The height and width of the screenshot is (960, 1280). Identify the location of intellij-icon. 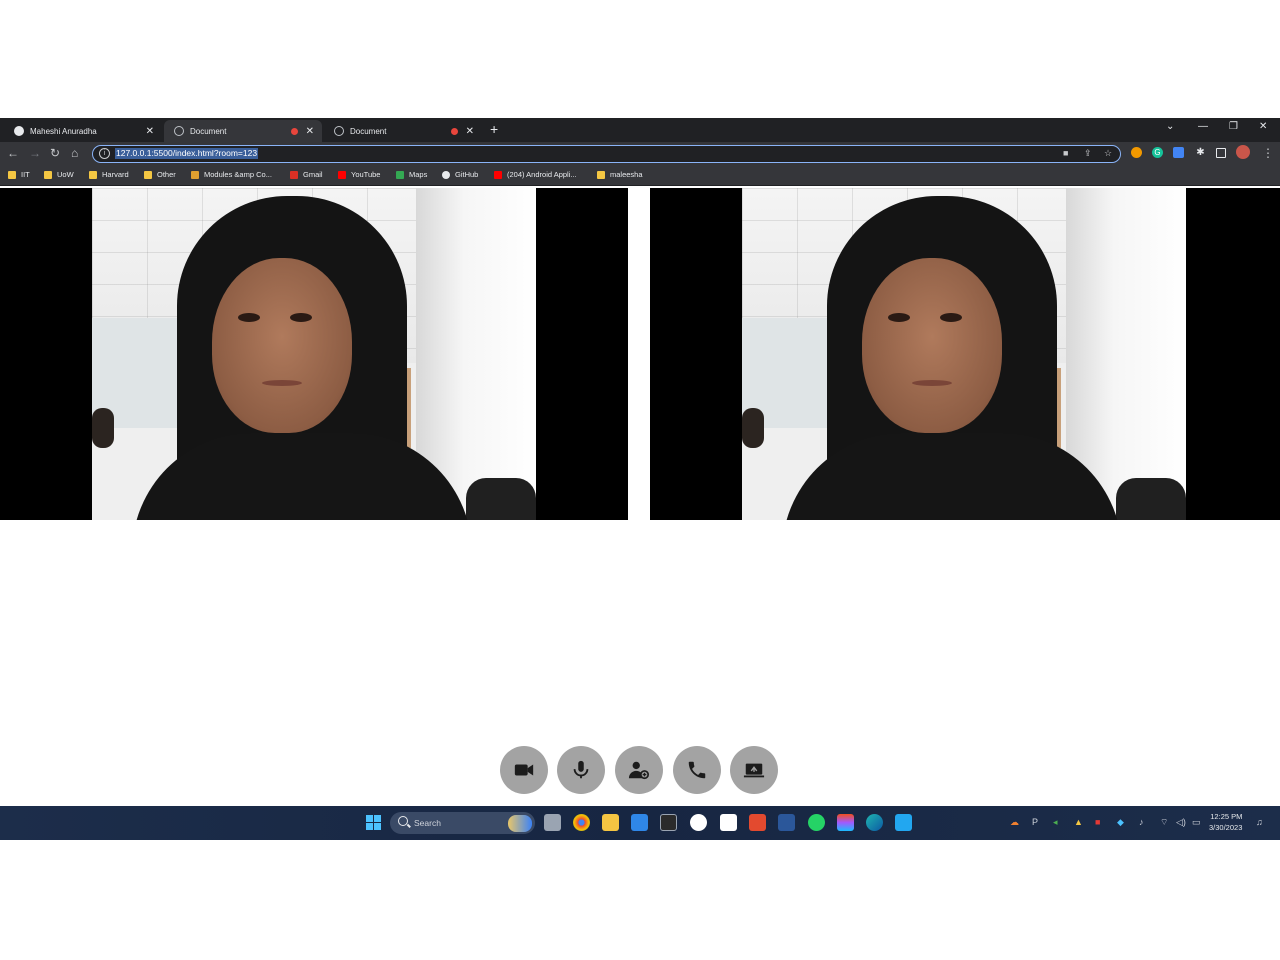
(757, 822).